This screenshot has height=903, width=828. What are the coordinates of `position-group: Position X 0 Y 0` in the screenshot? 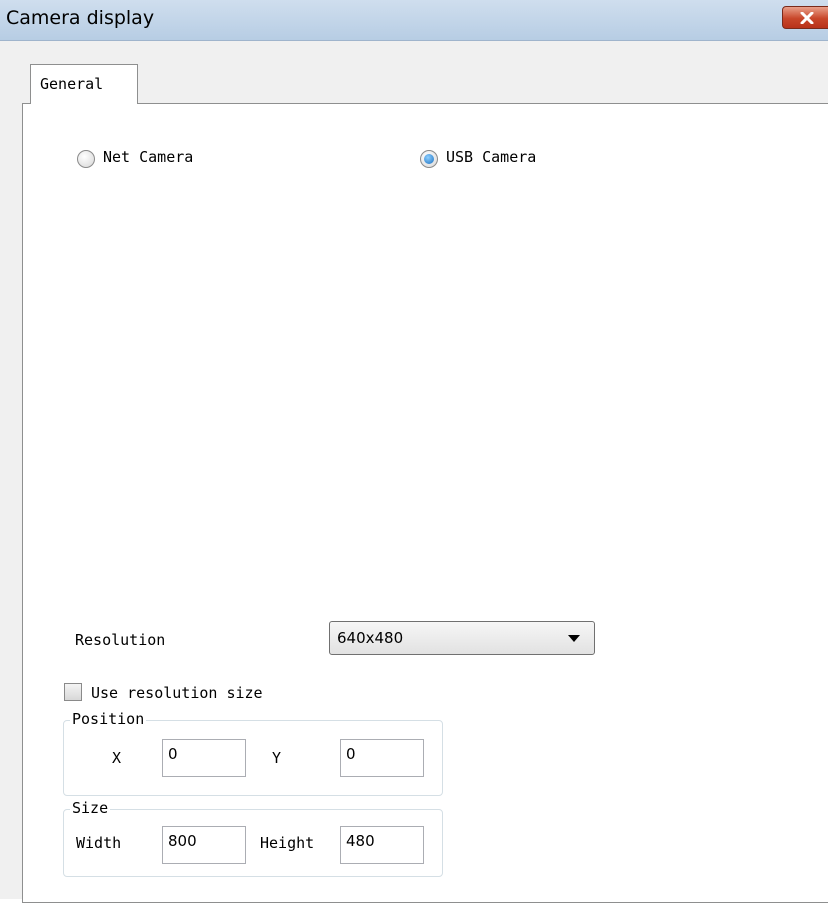 It's located at (253, 753).